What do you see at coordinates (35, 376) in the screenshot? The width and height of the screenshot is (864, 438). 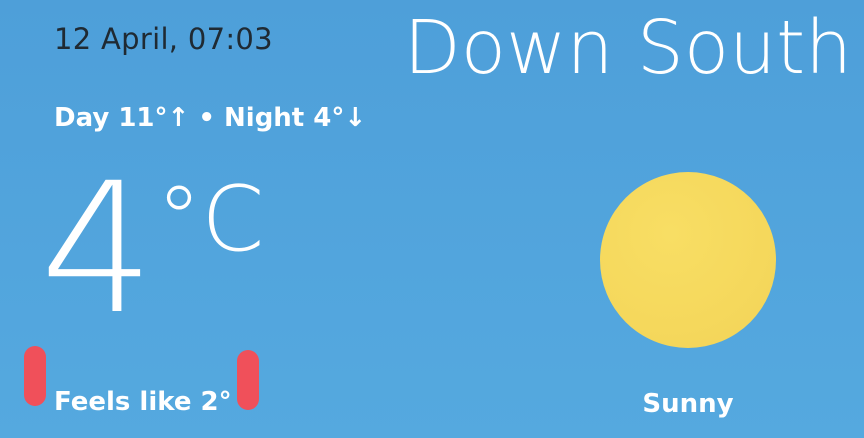 I see `red-marker-left` at bounding box center [35, 376].